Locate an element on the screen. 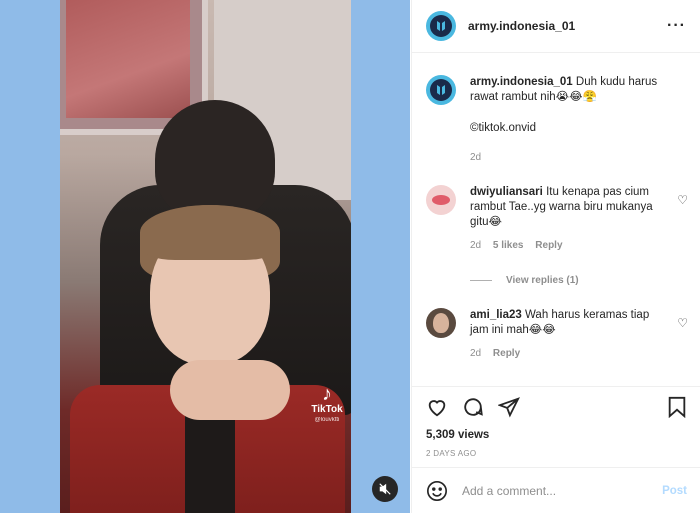 This screenshot has width=700, height=513. post-actions: 5,309 views 2 DAYS AGO is located at coordinates (556, 426).